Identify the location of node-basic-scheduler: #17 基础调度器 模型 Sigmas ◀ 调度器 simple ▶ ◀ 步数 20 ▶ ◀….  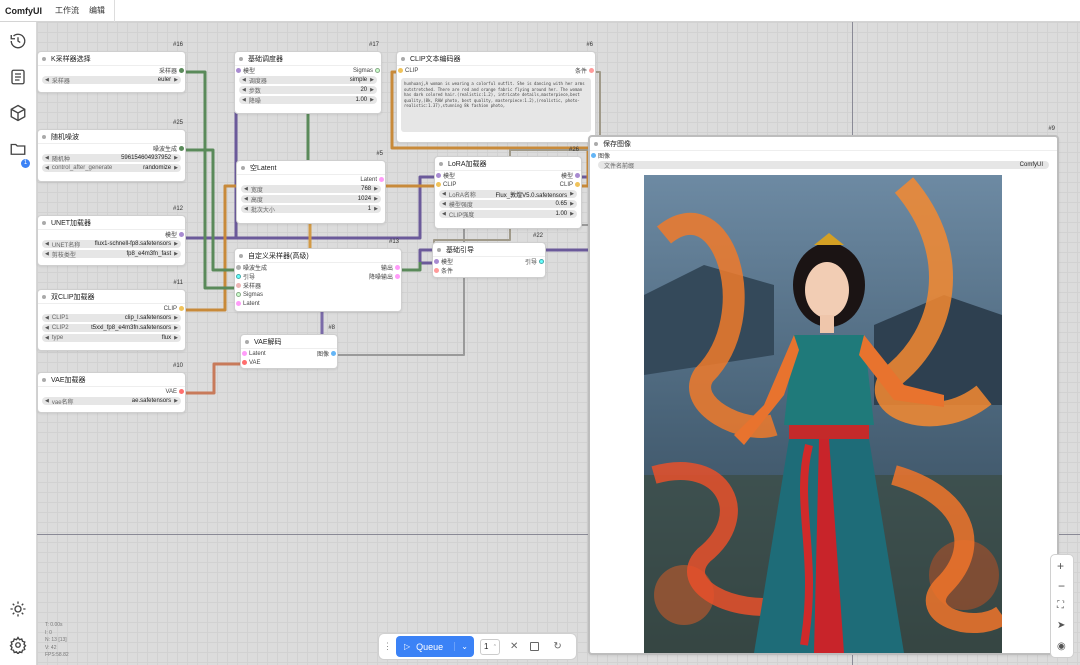
(308, 78).